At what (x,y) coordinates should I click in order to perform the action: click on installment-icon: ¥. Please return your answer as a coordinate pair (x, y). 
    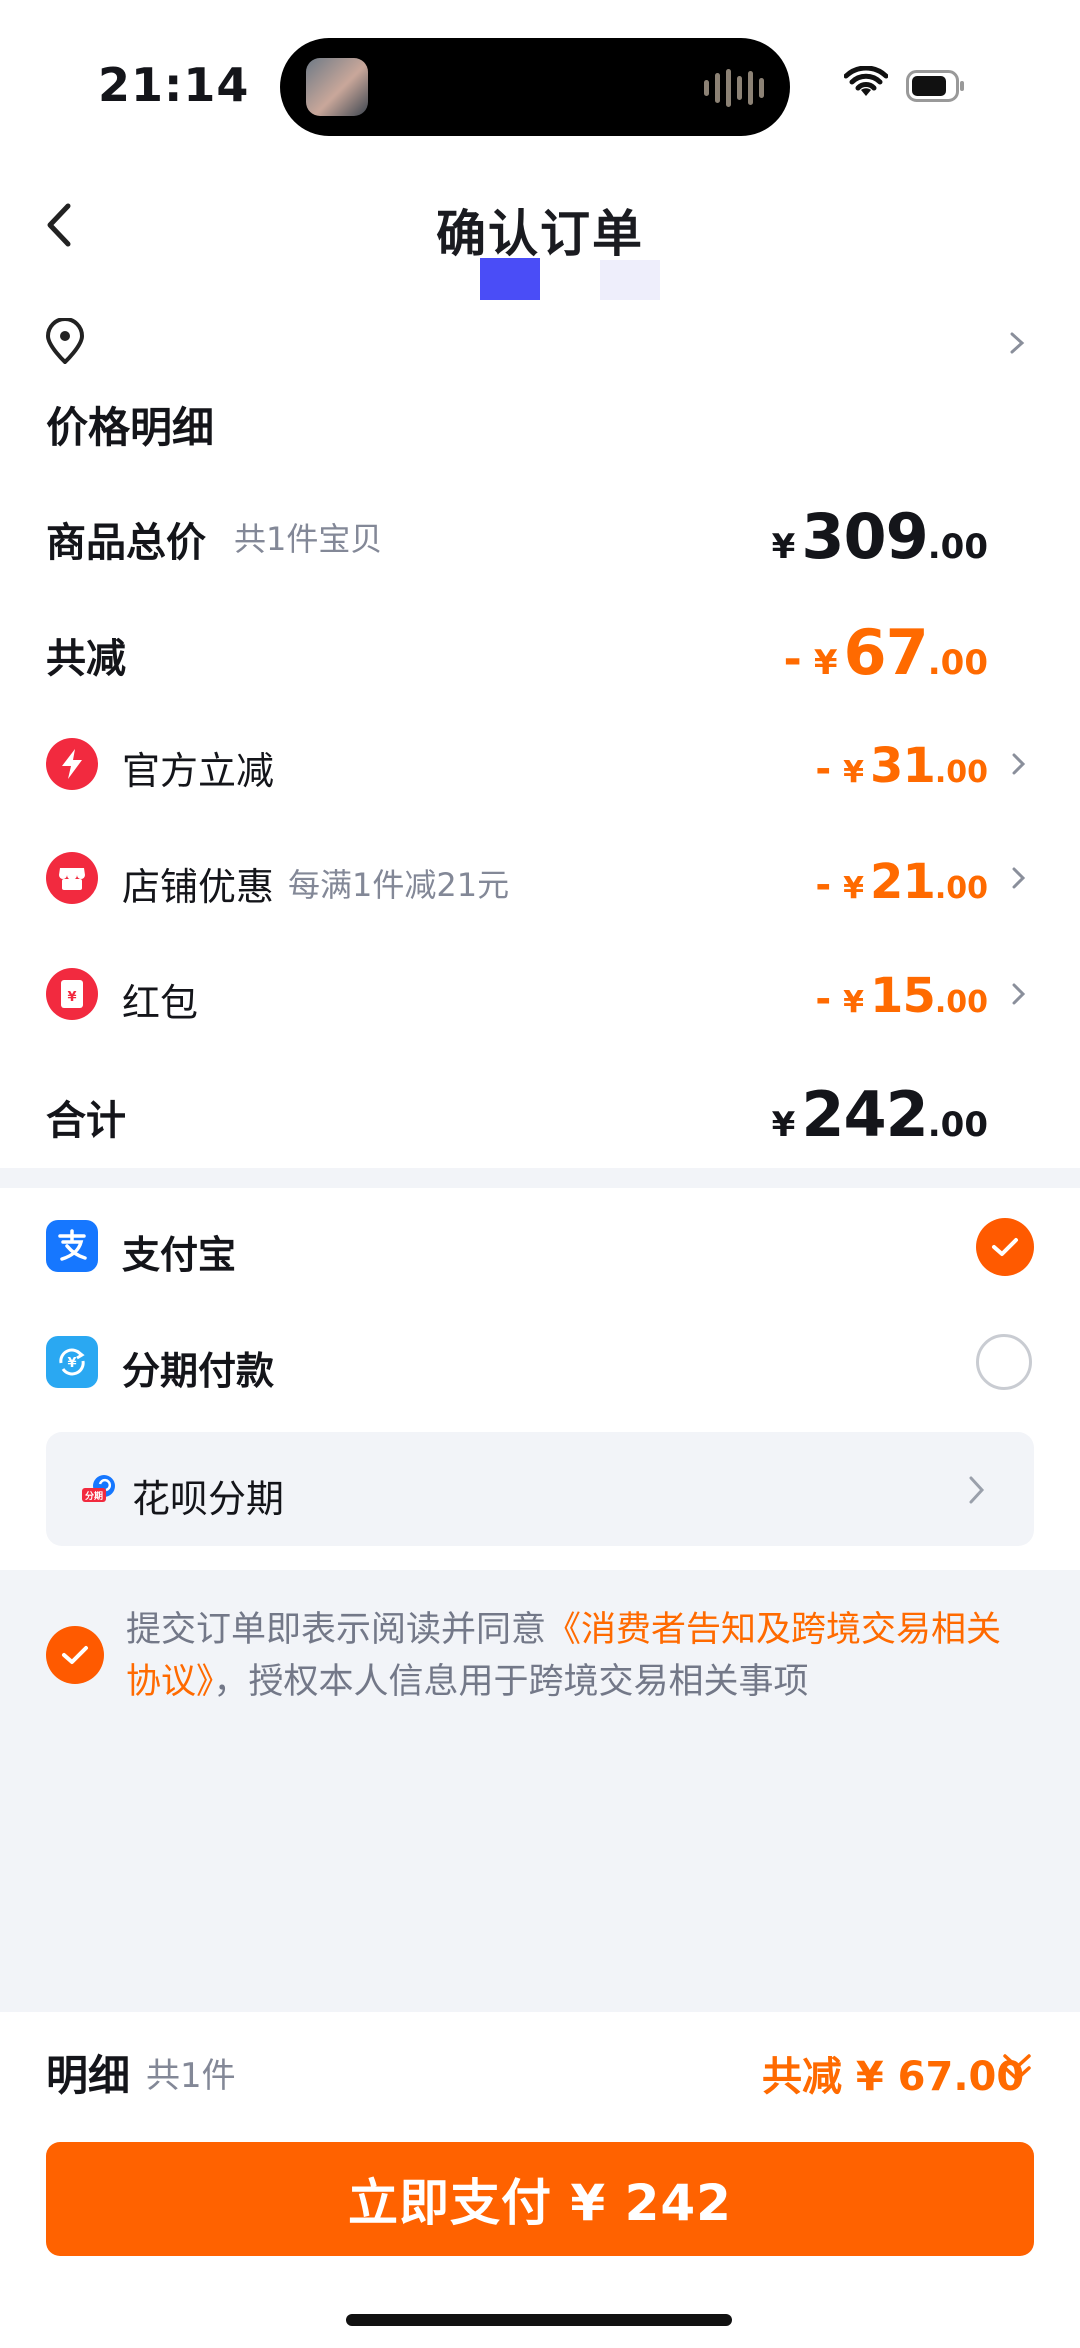
    Looking at the image, I should click on (72, 1362).